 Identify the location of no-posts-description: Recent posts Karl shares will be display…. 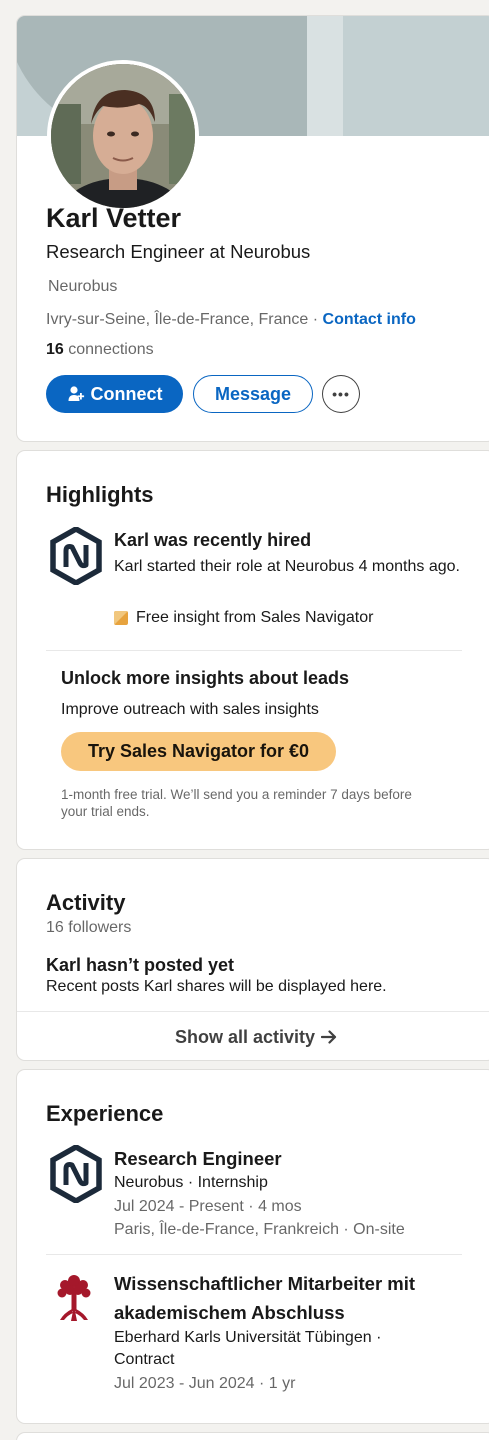
(216, 986).